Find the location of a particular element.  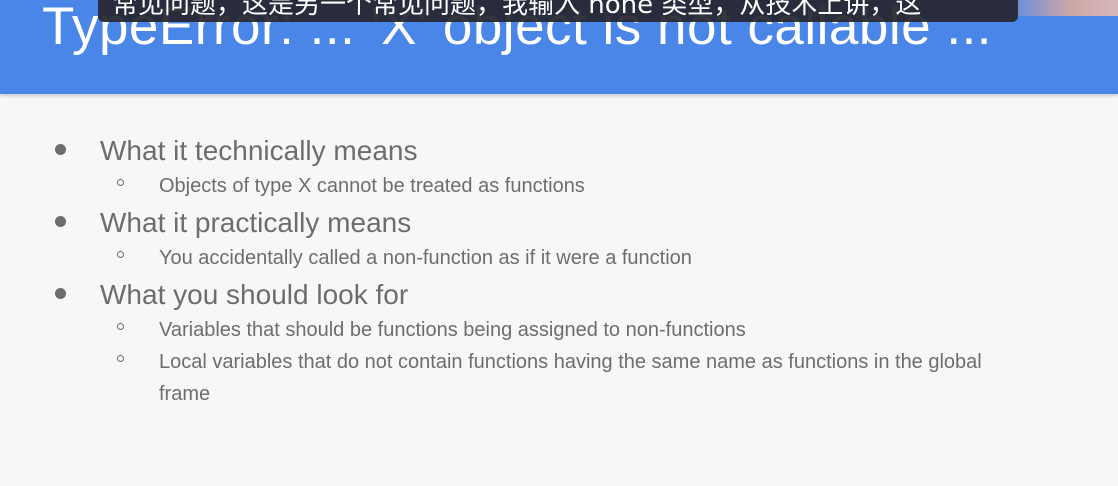

bullet-label: What it technically means is located at coordinates (259, 150).